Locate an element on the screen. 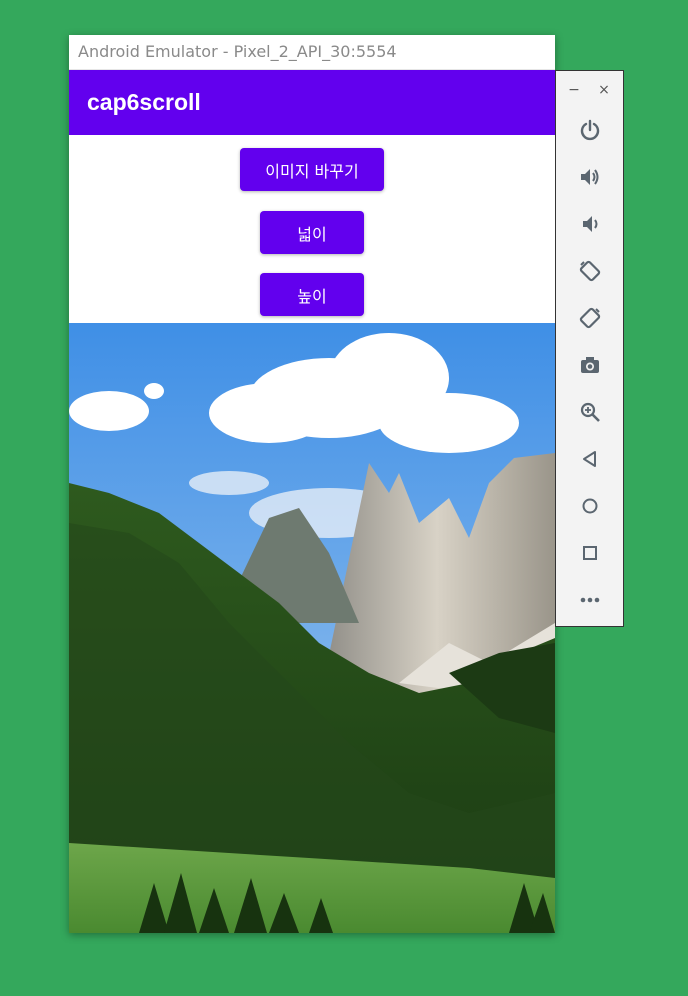  camera-icon is located at coordinates (590, 365).